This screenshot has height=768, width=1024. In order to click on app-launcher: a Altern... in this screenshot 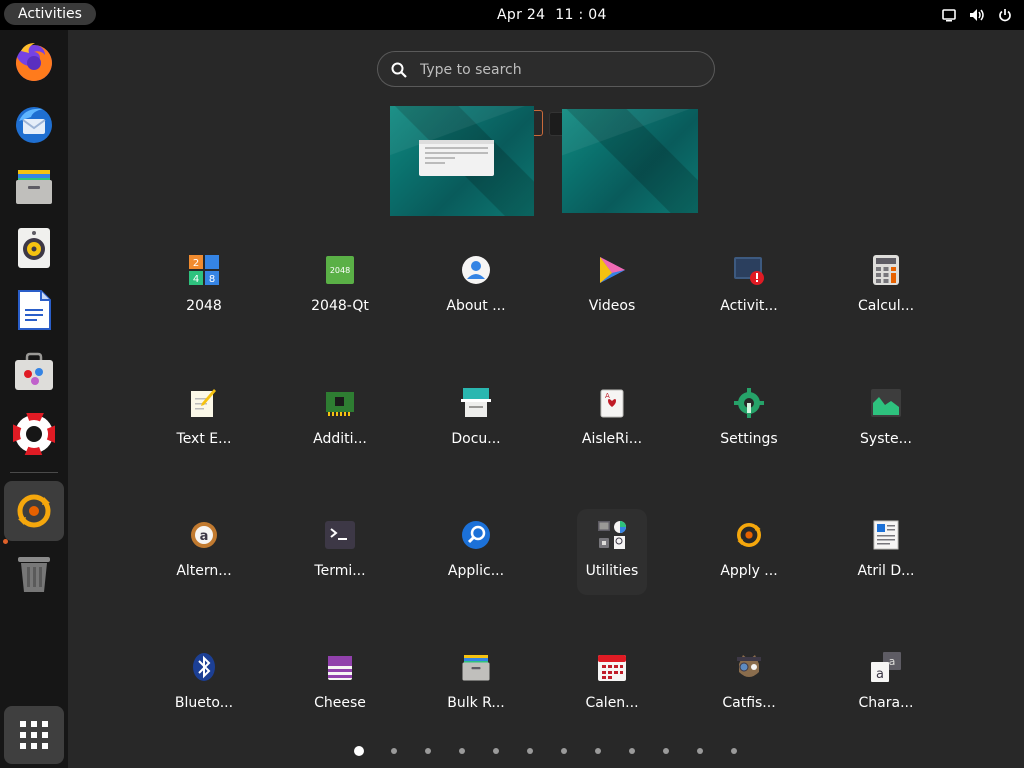, I will do `click(204, 565)`.